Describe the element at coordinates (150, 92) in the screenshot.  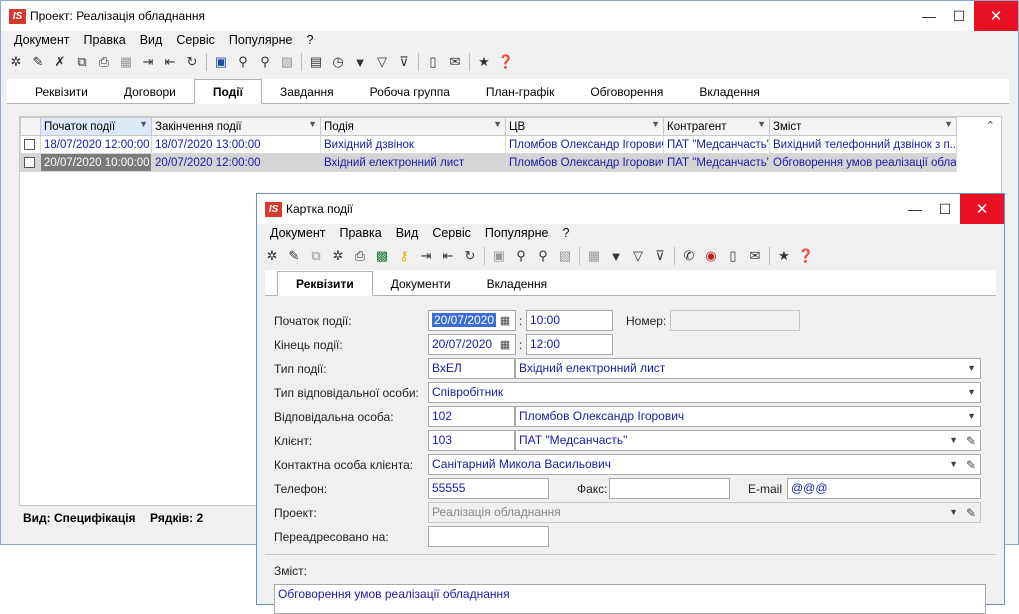
I see `tab-contracts: Договори` at that location.